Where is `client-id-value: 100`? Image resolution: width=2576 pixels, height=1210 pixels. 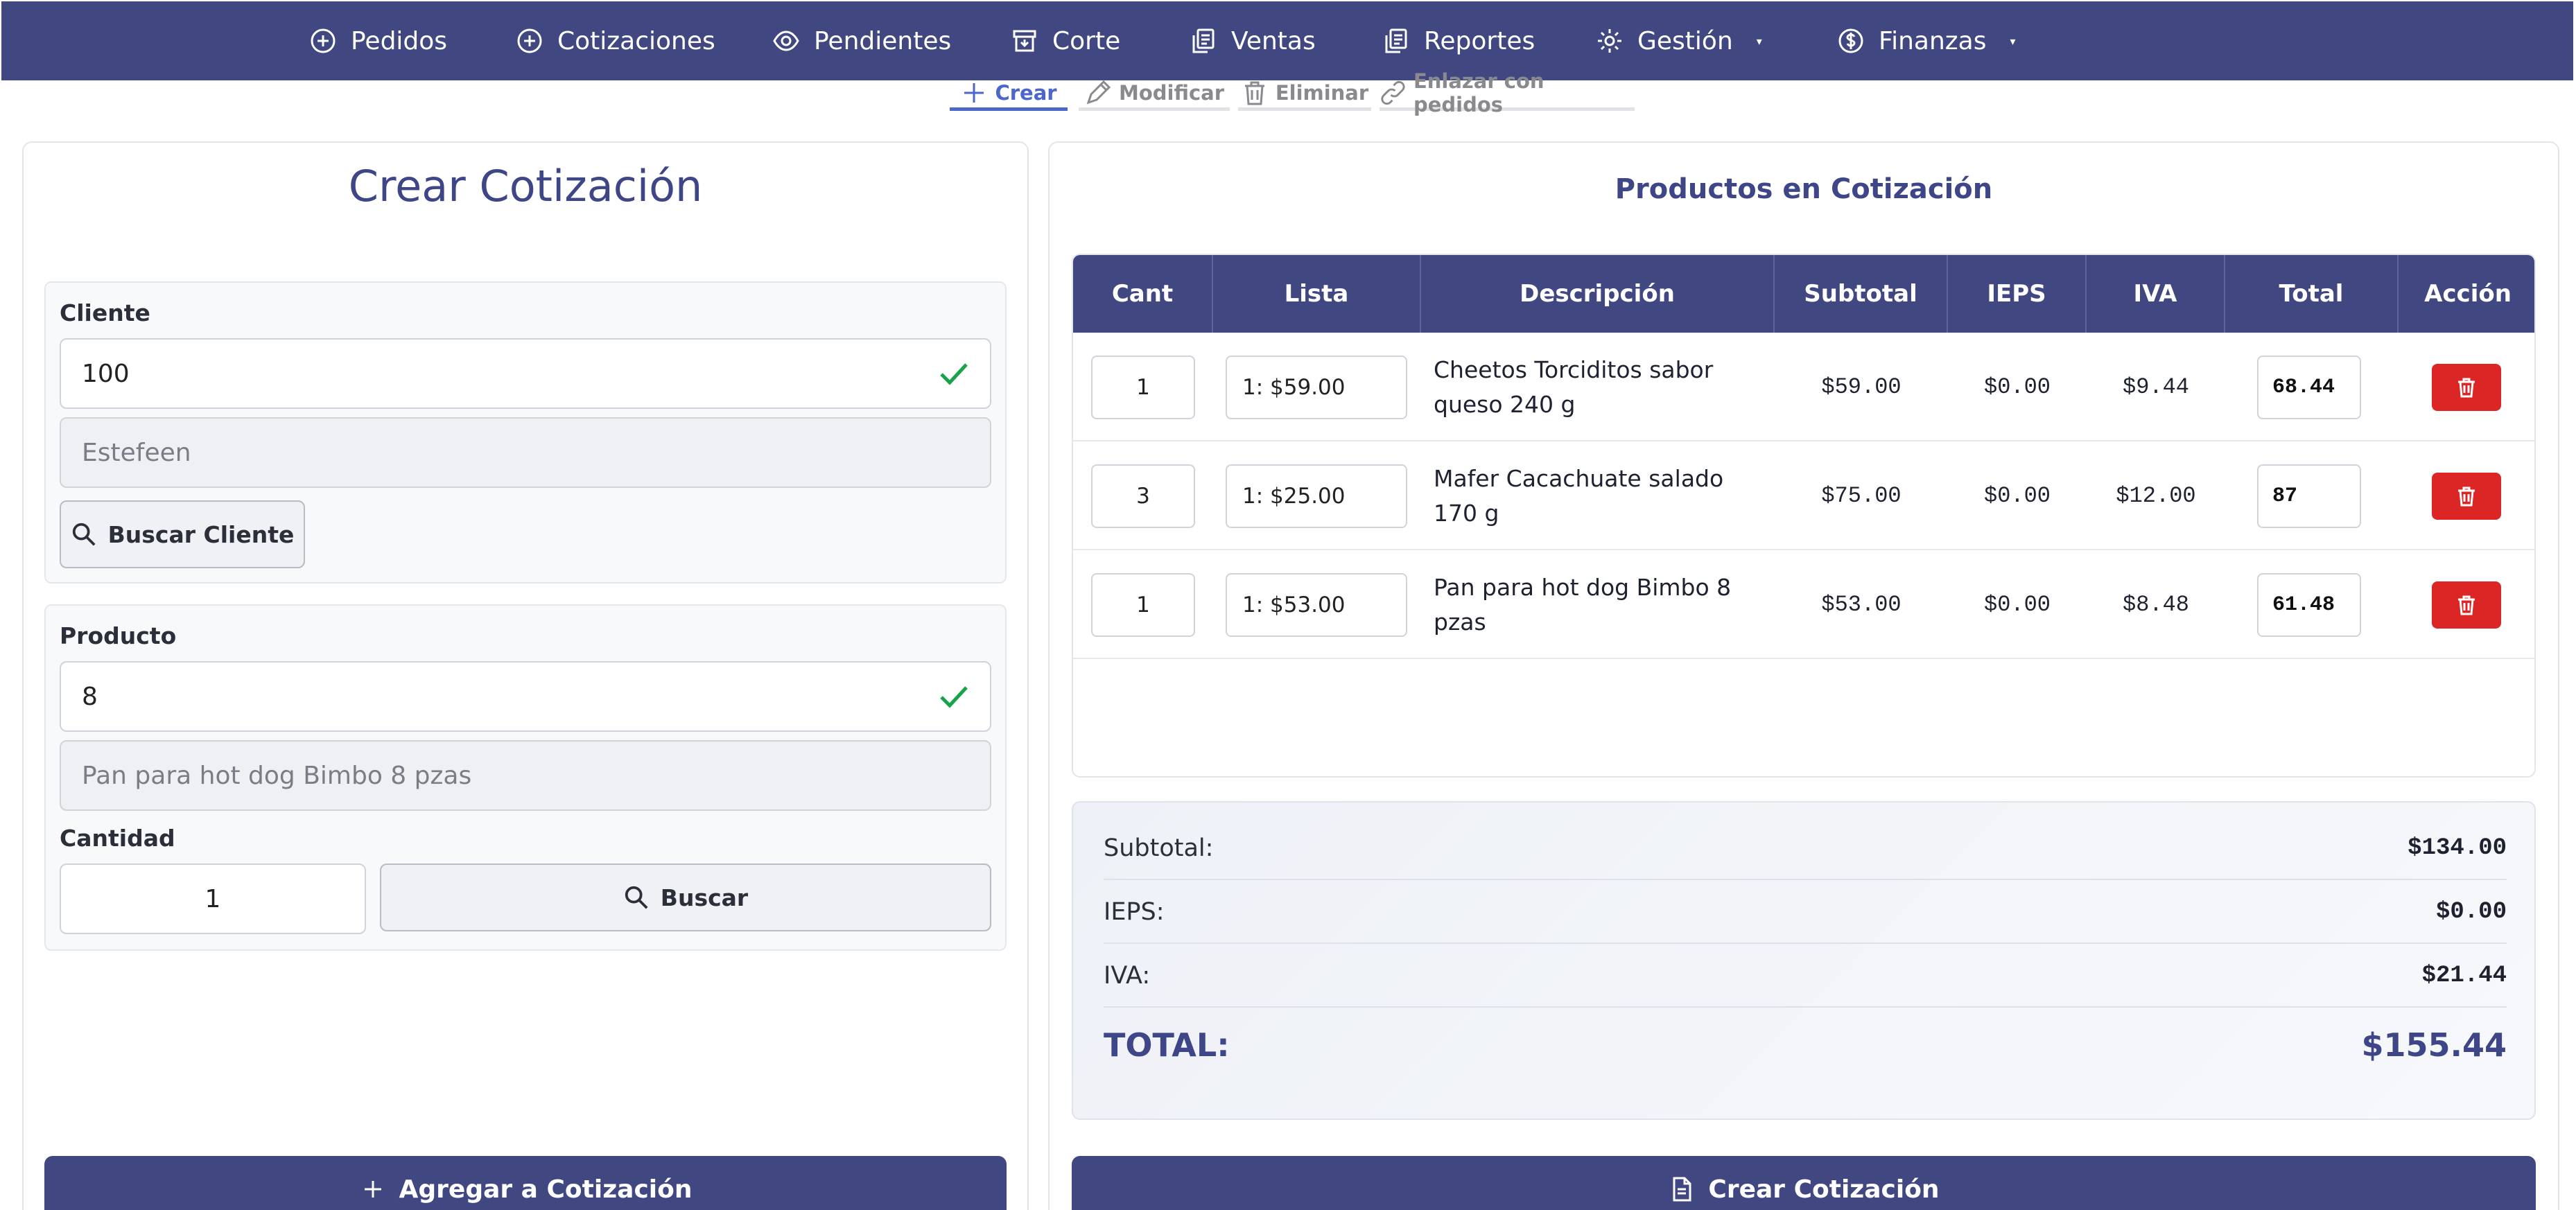 client-id-value: 100 is located at coordinates (106, 373).